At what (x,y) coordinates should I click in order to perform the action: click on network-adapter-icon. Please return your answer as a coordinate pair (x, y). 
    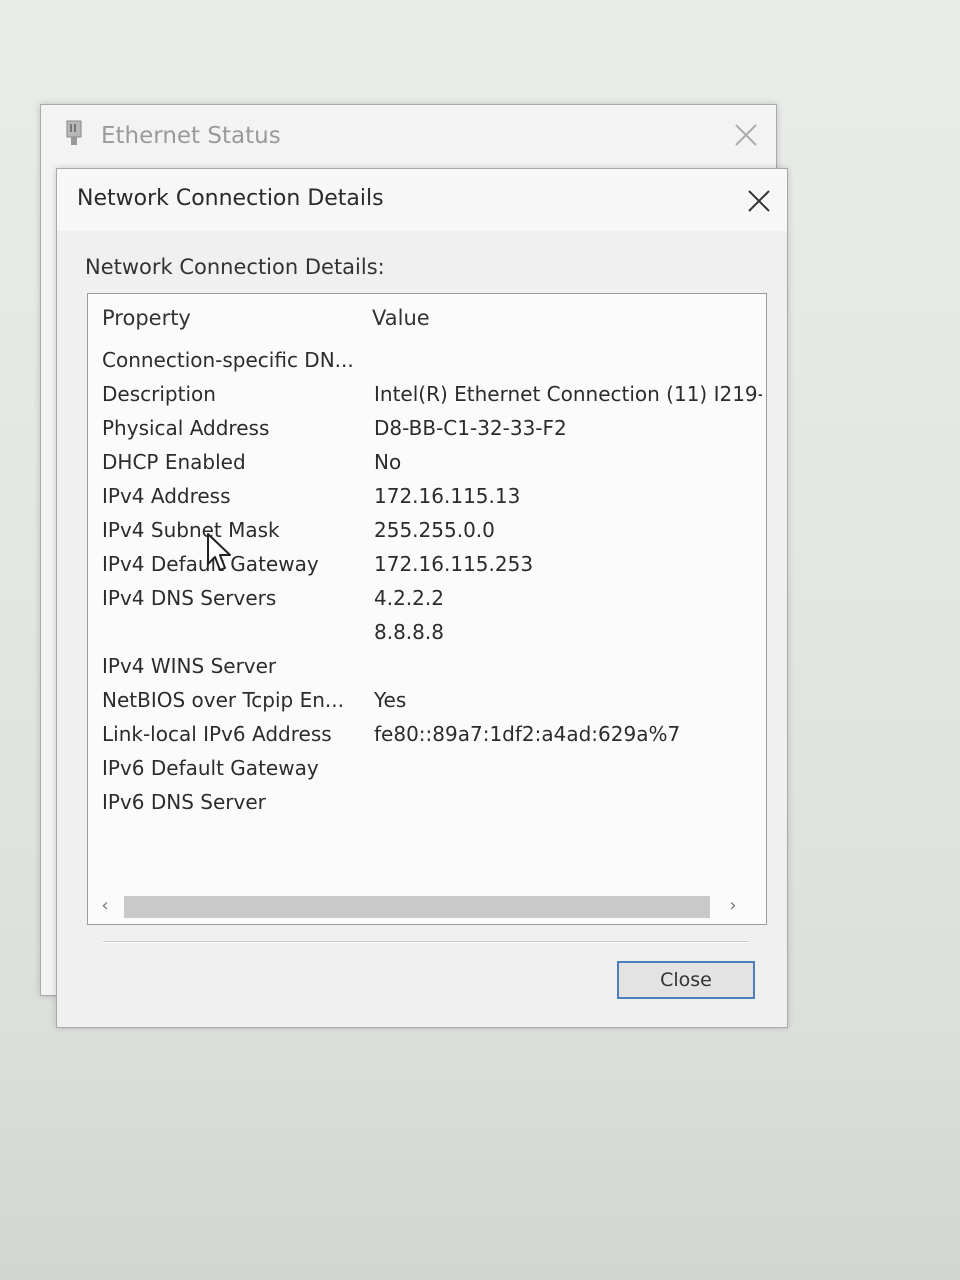
    Looking at the image, I should click on (74, 132).